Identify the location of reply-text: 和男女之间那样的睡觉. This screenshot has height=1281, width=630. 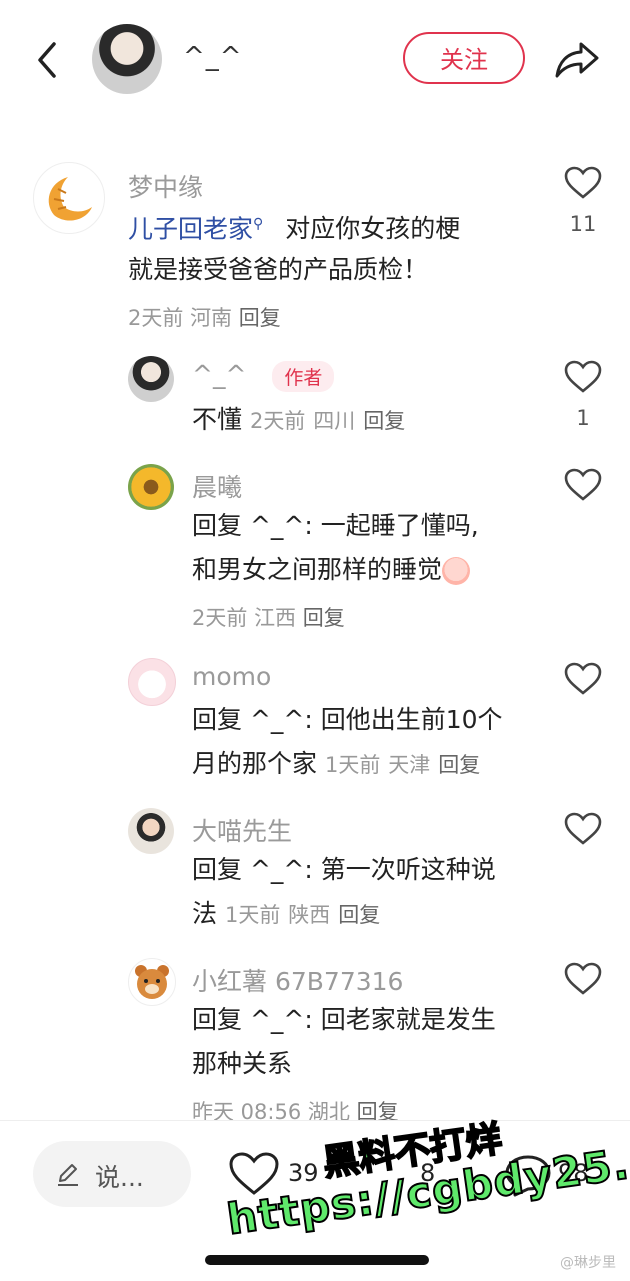
(317, 569).